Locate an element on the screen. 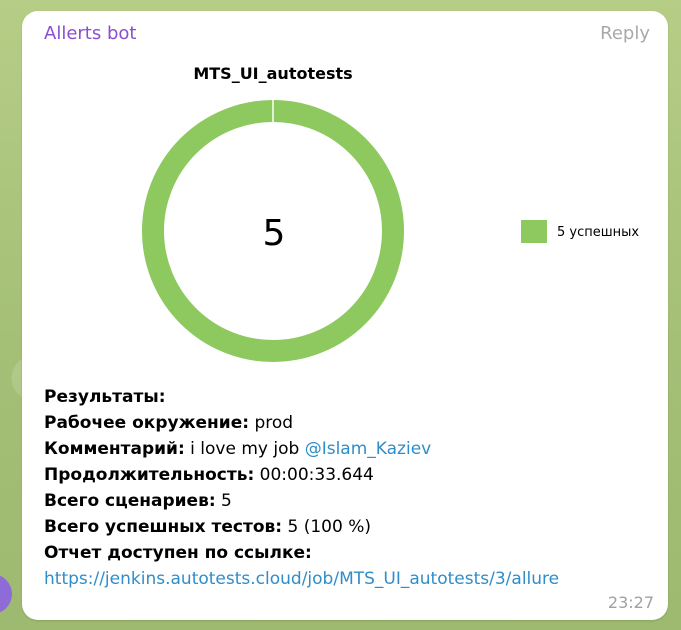 This screenshot has height=630, width=681. legend-label: 5 успешных is located at coordinates (598, 232).